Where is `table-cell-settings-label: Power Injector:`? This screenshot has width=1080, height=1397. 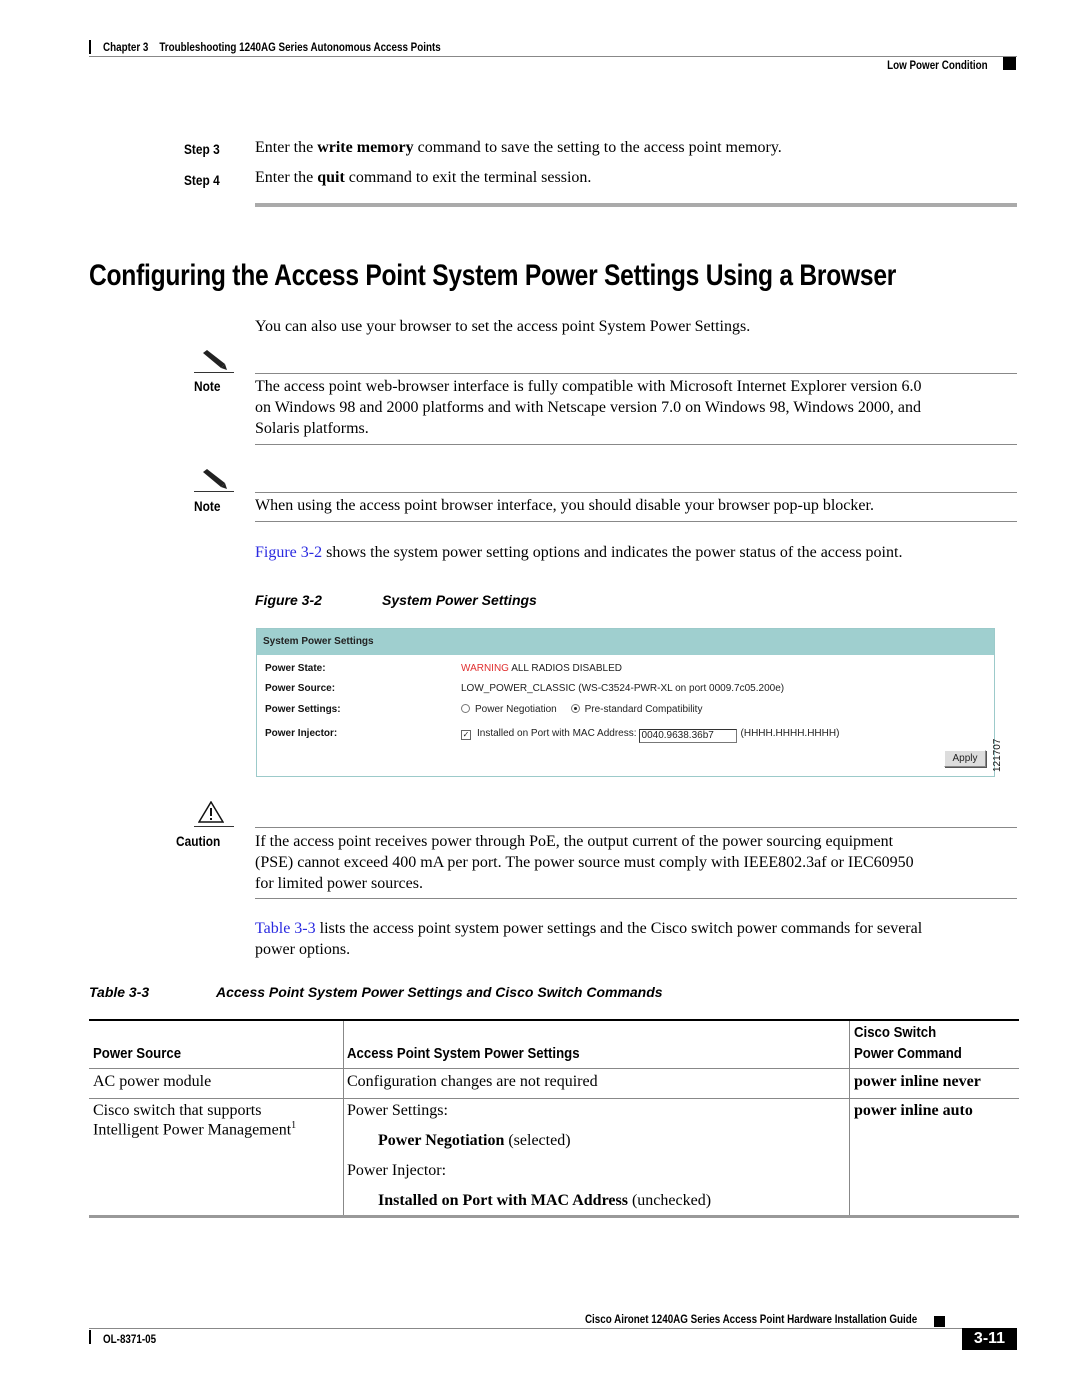 table-cell-settings-label: Power Injector: is located at coordinates (397, 1170).